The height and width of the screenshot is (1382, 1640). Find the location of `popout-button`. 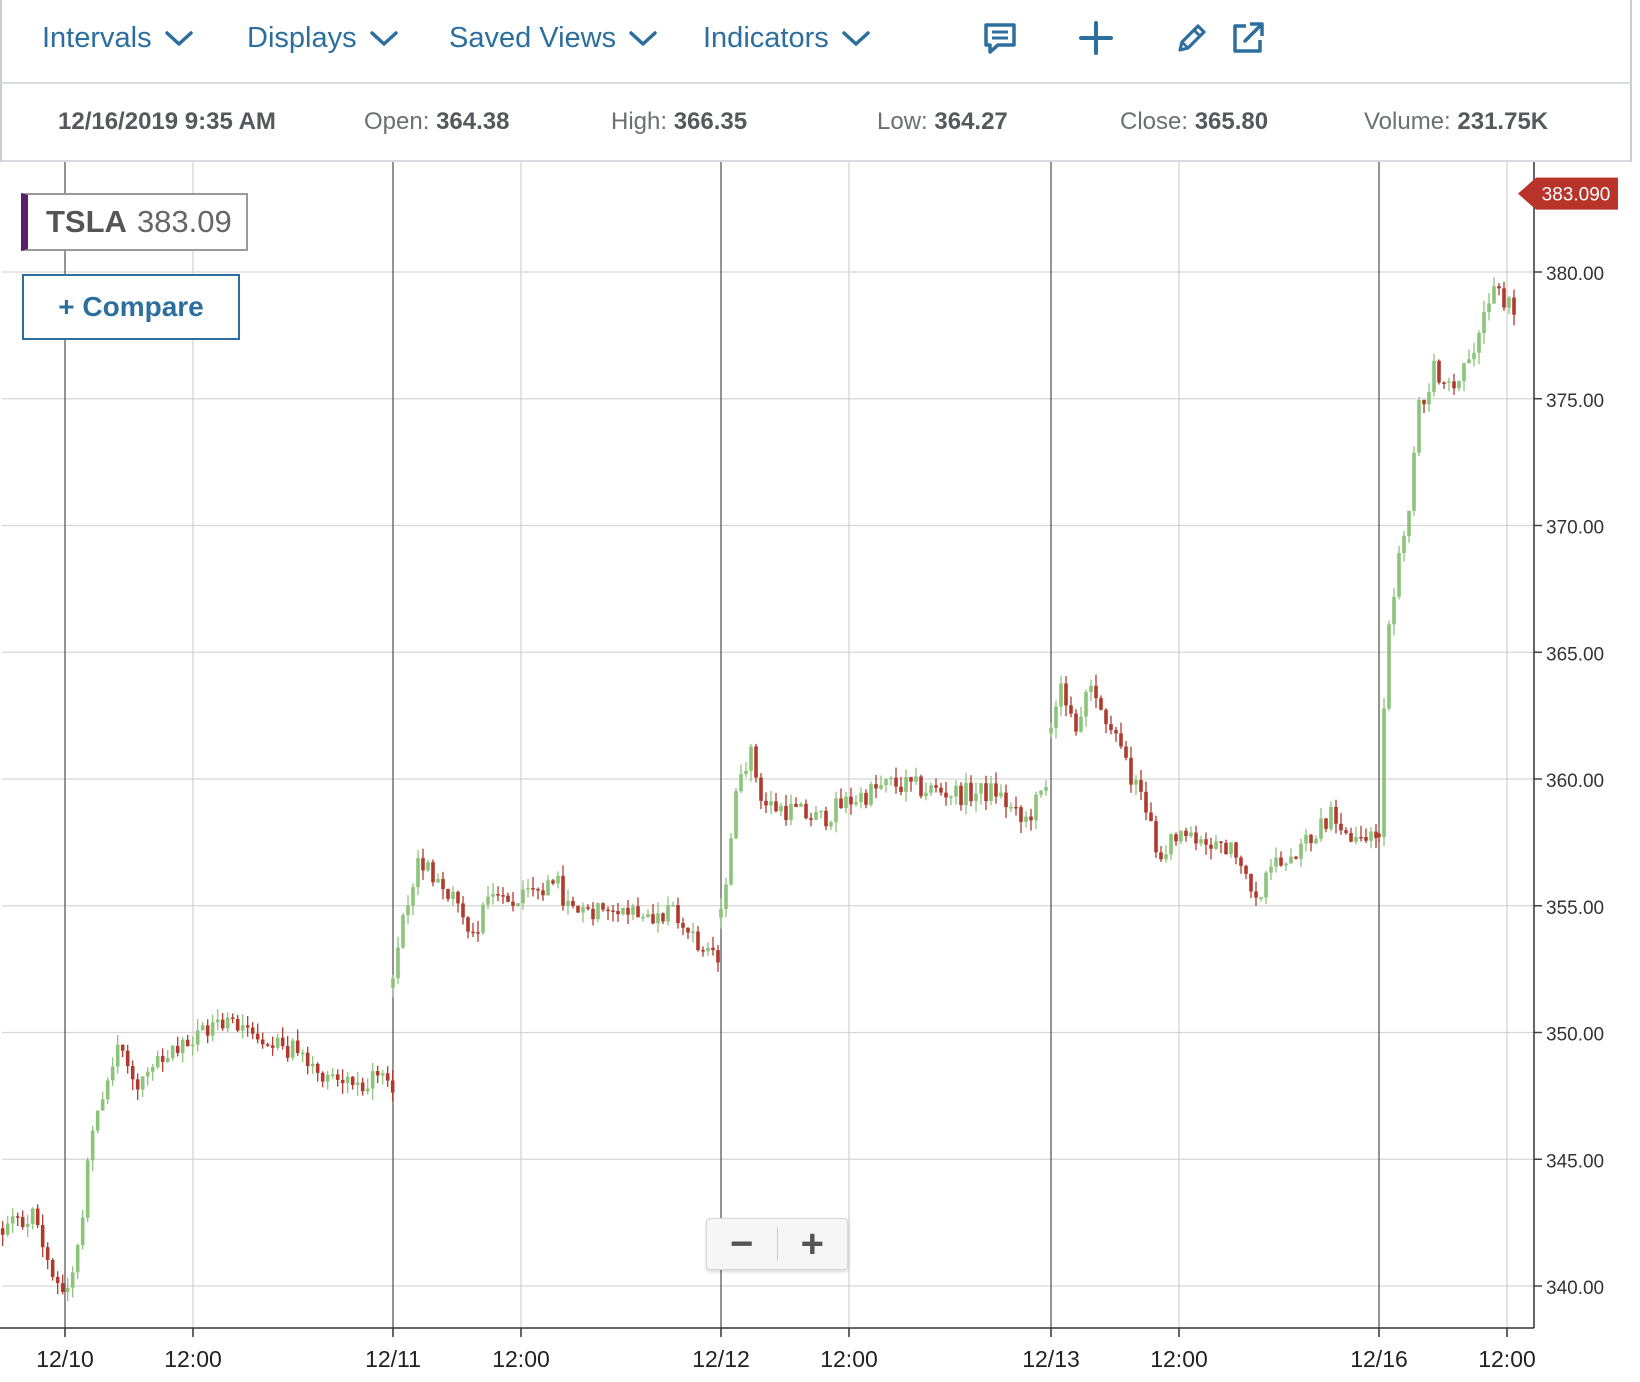

popout-button is located at coordinates (1248, 38).